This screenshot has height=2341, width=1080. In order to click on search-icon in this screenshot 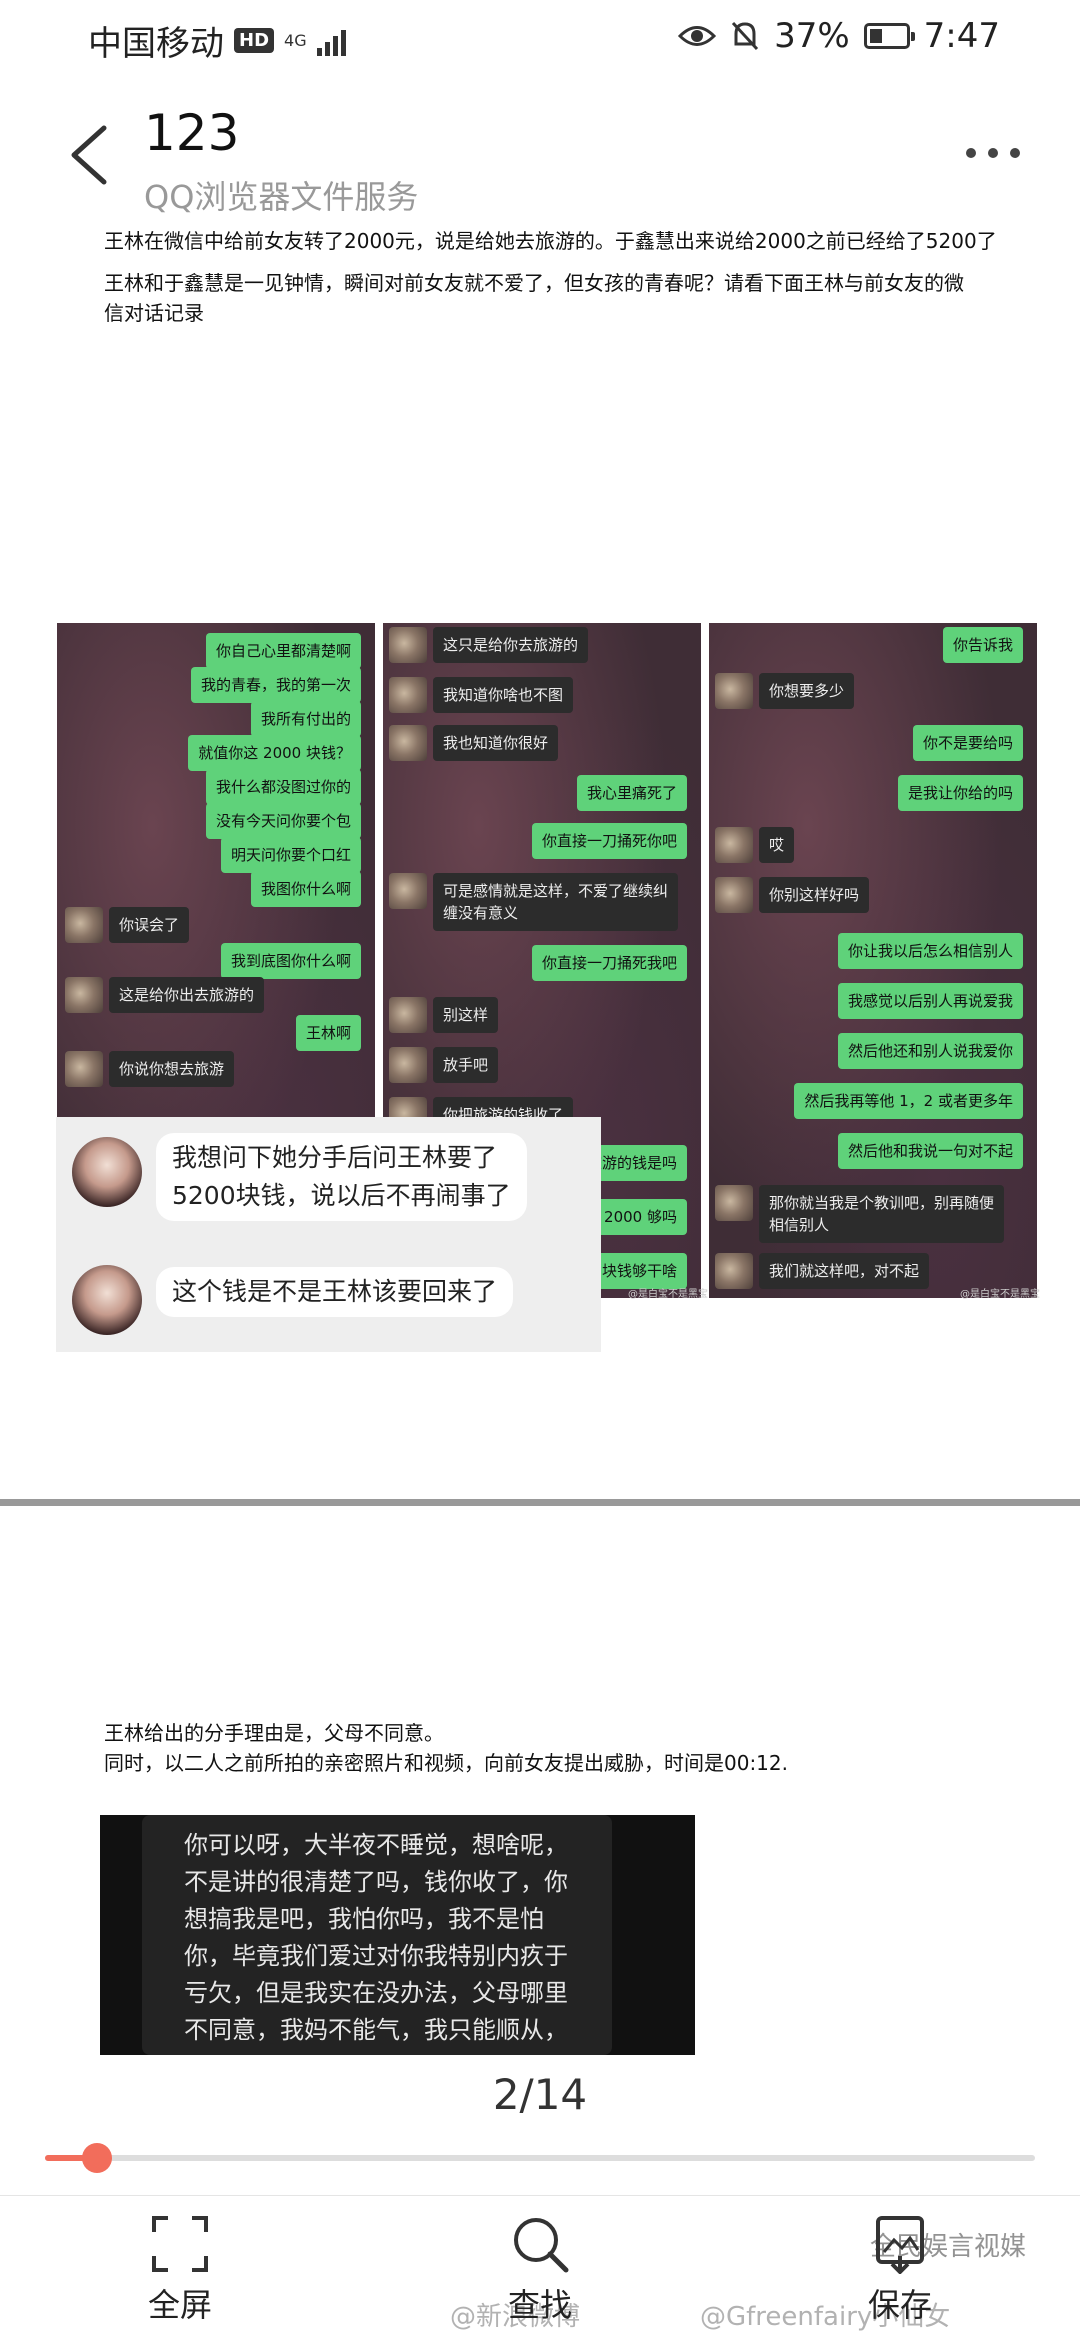, I will do `click(541, 2245)`.